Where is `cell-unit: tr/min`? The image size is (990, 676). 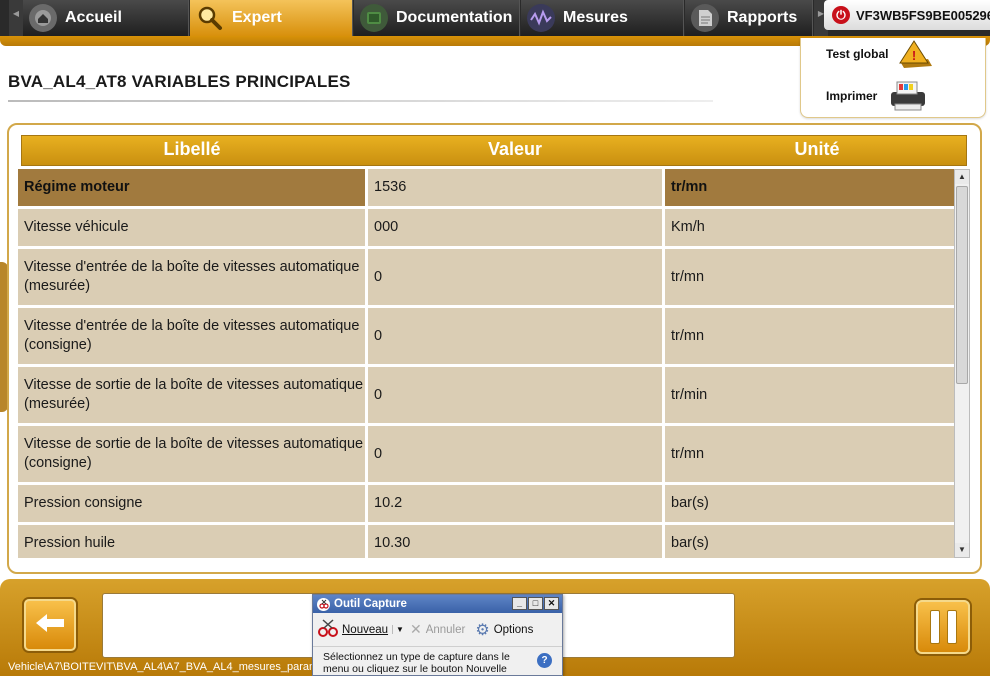 cell-unit: tr/min is located at coordinates (809, 395).